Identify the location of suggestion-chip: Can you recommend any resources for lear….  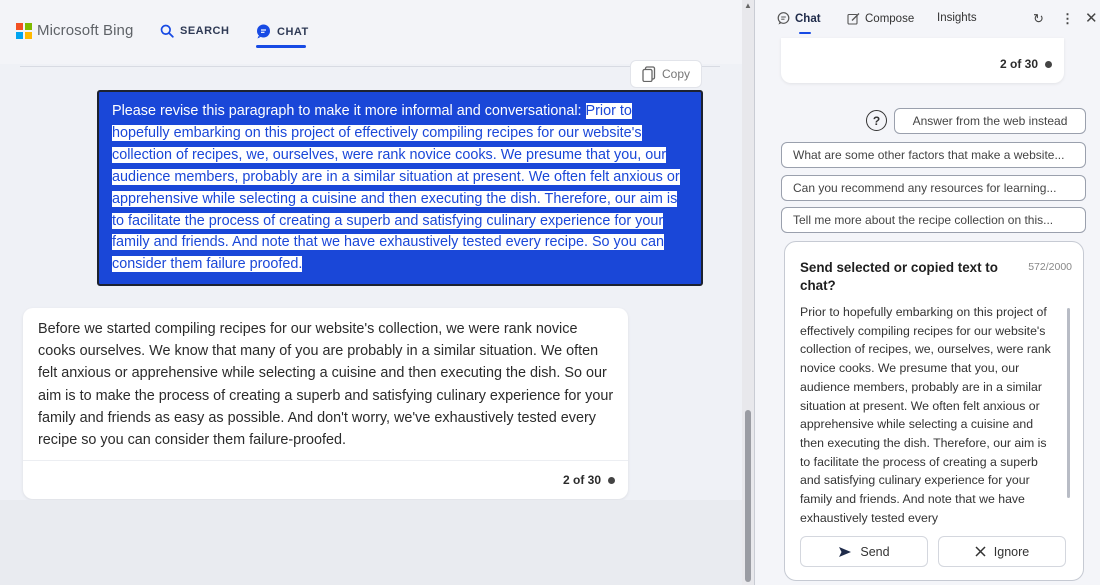
(933, 188).